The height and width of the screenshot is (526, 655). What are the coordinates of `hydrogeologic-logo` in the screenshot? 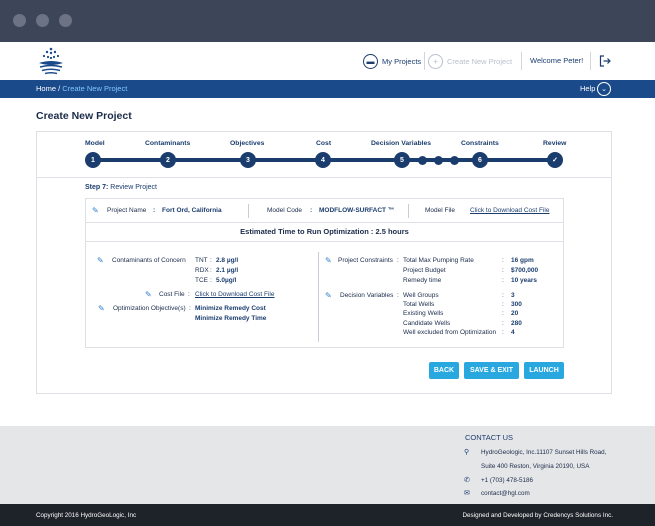 It's located at (51, 61).